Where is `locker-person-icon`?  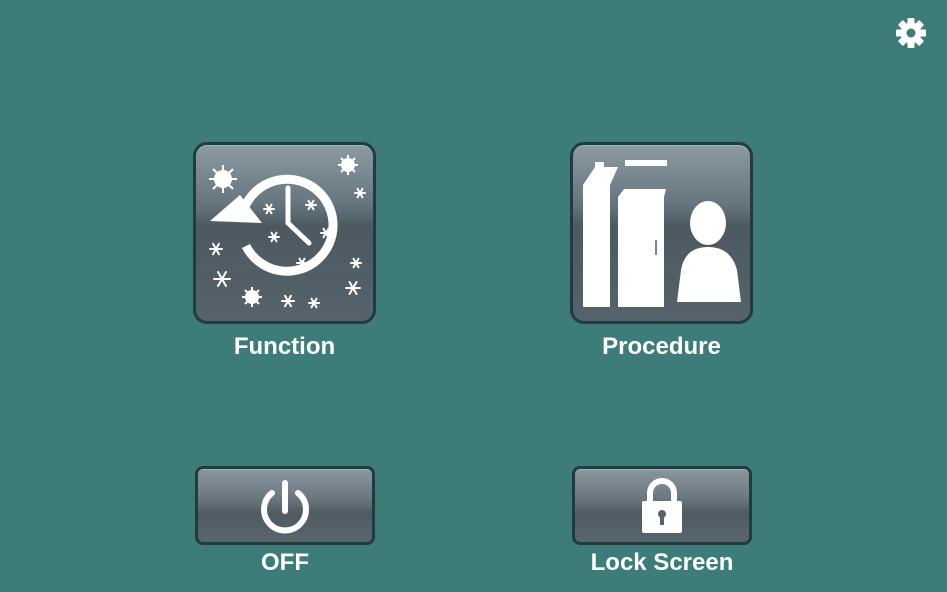
locker-person-icon is located at coordinates (662, 233).